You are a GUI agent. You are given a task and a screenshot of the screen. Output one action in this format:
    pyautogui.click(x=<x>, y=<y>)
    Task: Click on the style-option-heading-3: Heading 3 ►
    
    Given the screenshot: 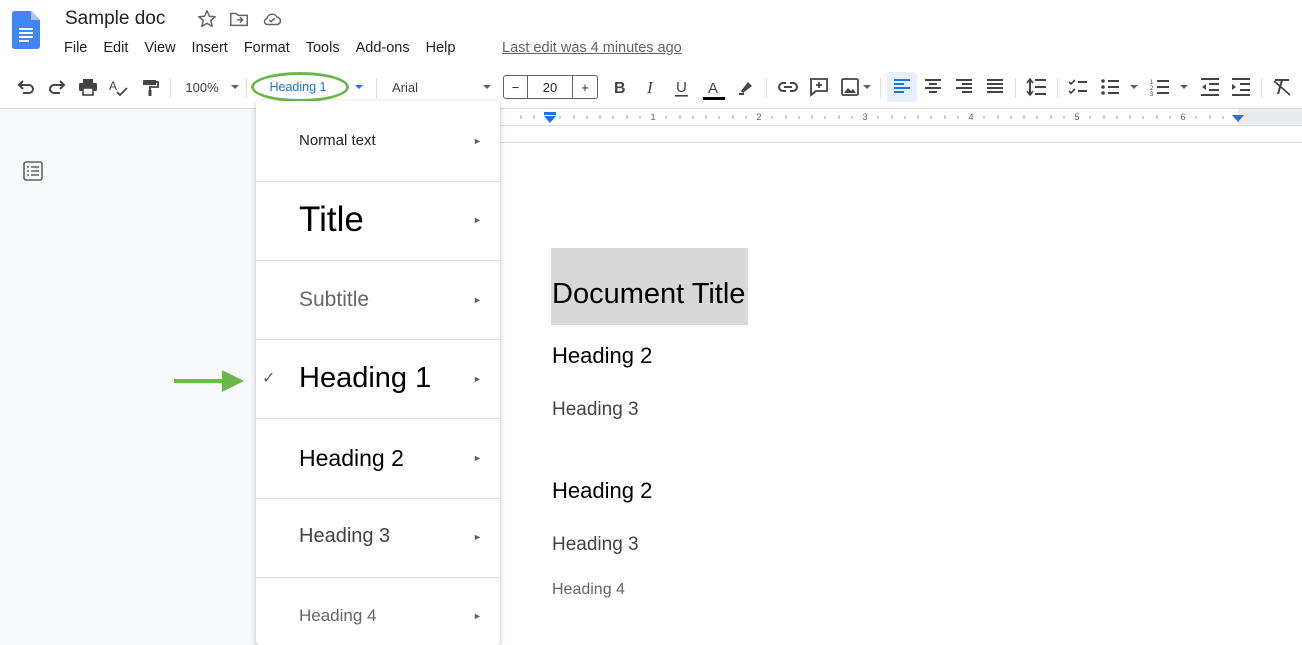 What is the action you would take?
    pyautogui.click(x=378, y=538)
    